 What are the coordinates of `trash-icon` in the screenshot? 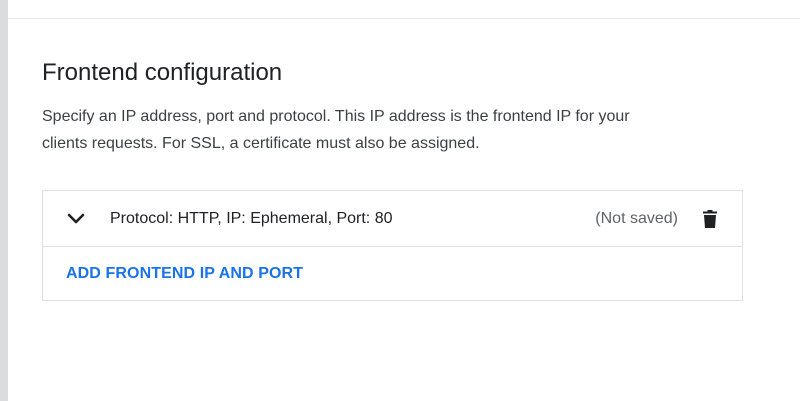 It's located at (710, 219).